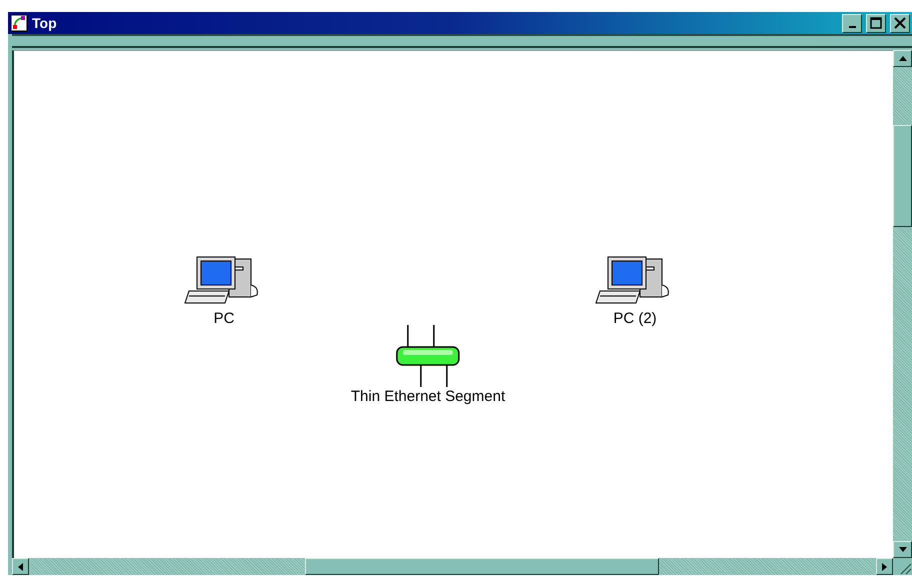 This screenshot has height=580, width=912. I want to click on left-arrow-icon, so click(20, 566).